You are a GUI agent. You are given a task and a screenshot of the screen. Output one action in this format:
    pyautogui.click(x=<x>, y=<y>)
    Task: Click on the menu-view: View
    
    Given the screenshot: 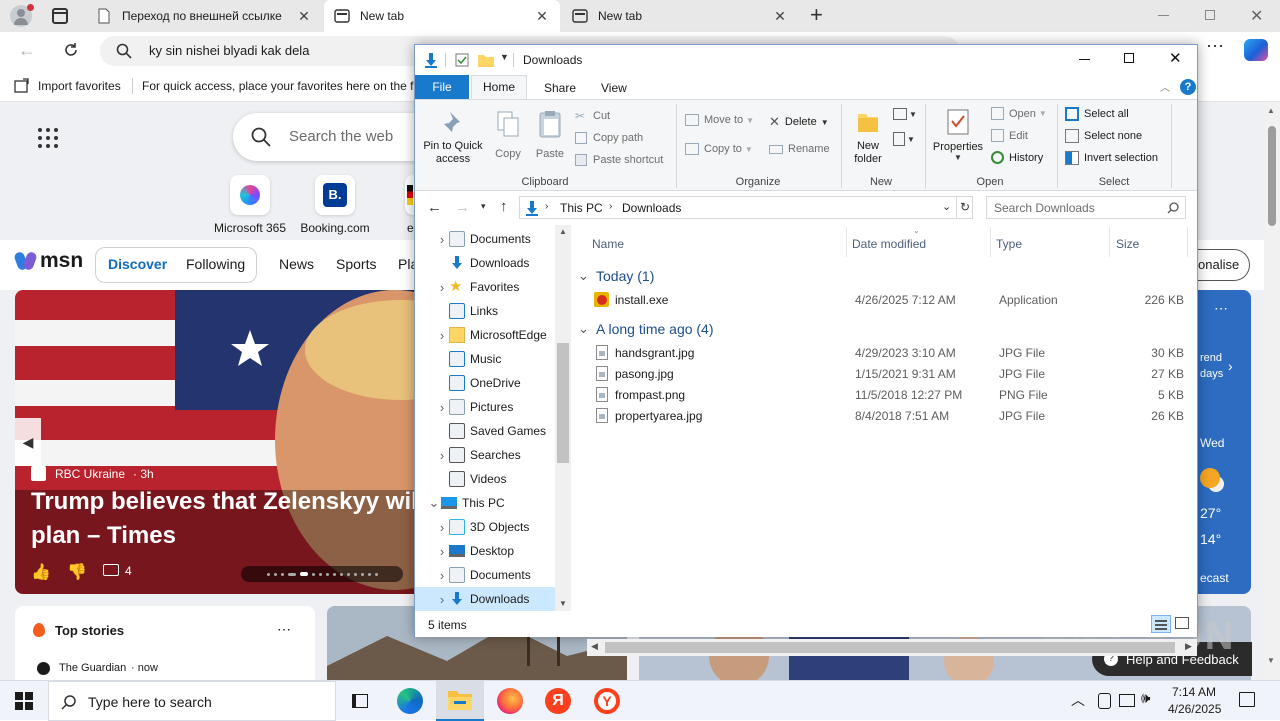 What is the action you would take?
    pyautogui.click(x=614, y=88)
    